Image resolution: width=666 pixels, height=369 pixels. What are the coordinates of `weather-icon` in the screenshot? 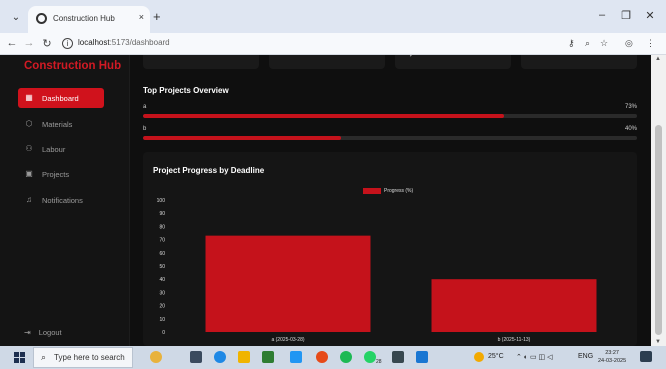 It's located at (479, 357).